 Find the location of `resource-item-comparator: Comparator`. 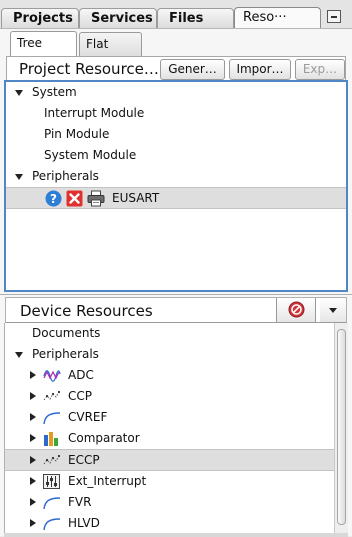

resource-item-comparator: Comparator is located at coordinates (169, 438).